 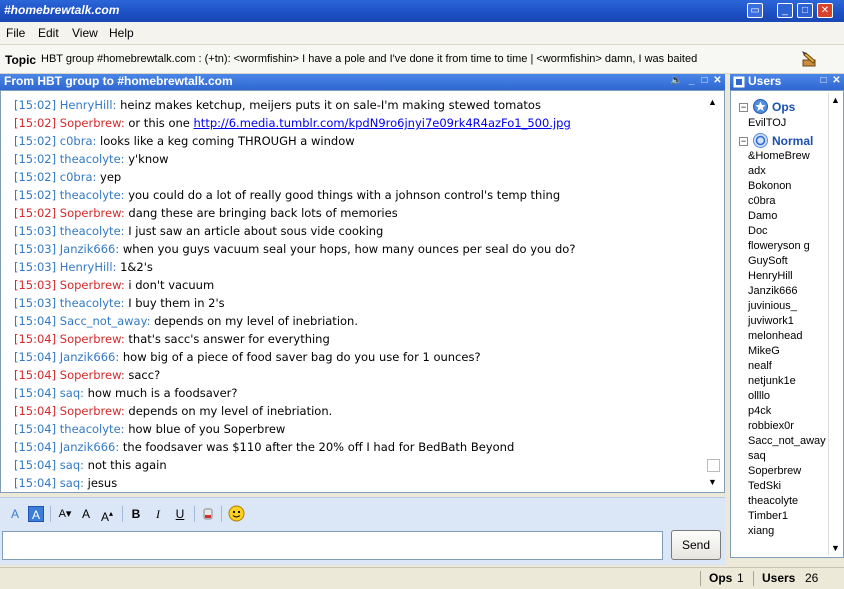 What do you see at coordinates (787, 156) in the screenshot?
I see `user-item: &HomeBrew` at bounding box center [787, 156].